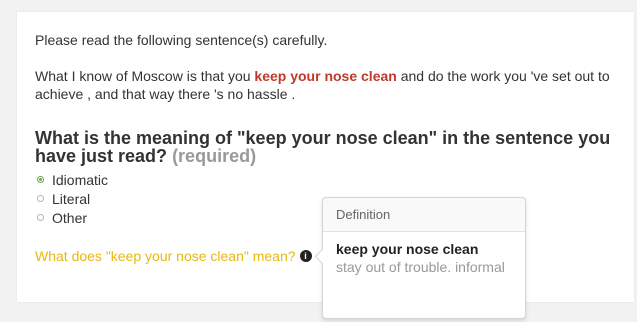  I want to click on popover-term: keep your nose clean, so click(407, 249).